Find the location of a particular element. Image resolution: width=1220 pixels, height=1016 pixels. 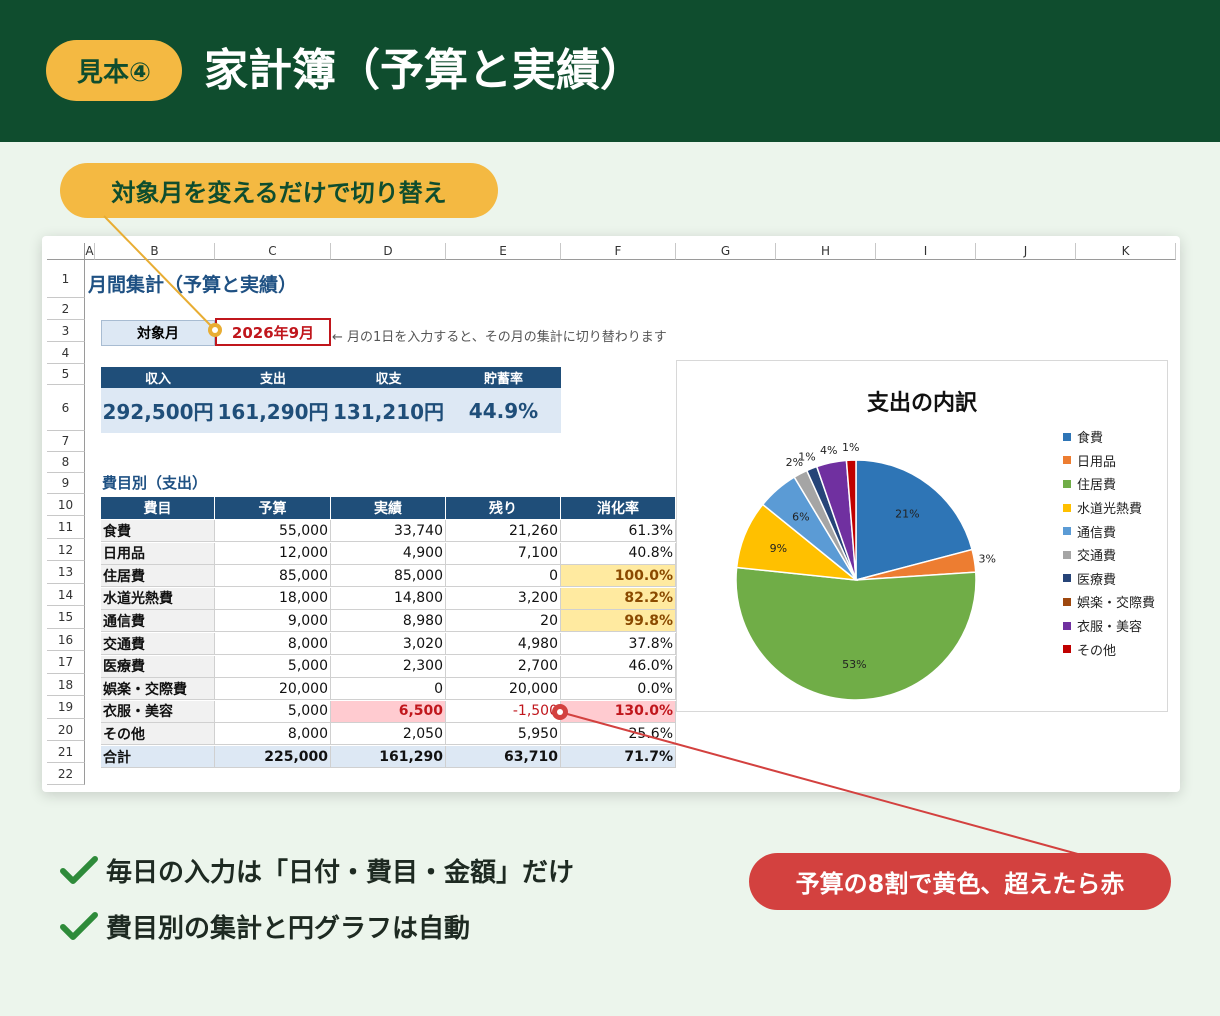

row-header-4: 4 is located at coordinates (66, 353).